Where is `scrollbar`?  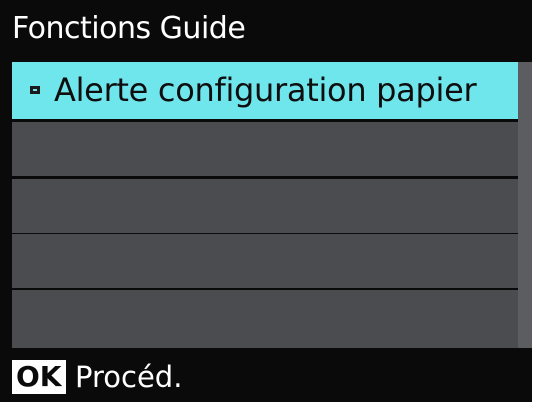
scrollbar is located at coordinates (525, 205).